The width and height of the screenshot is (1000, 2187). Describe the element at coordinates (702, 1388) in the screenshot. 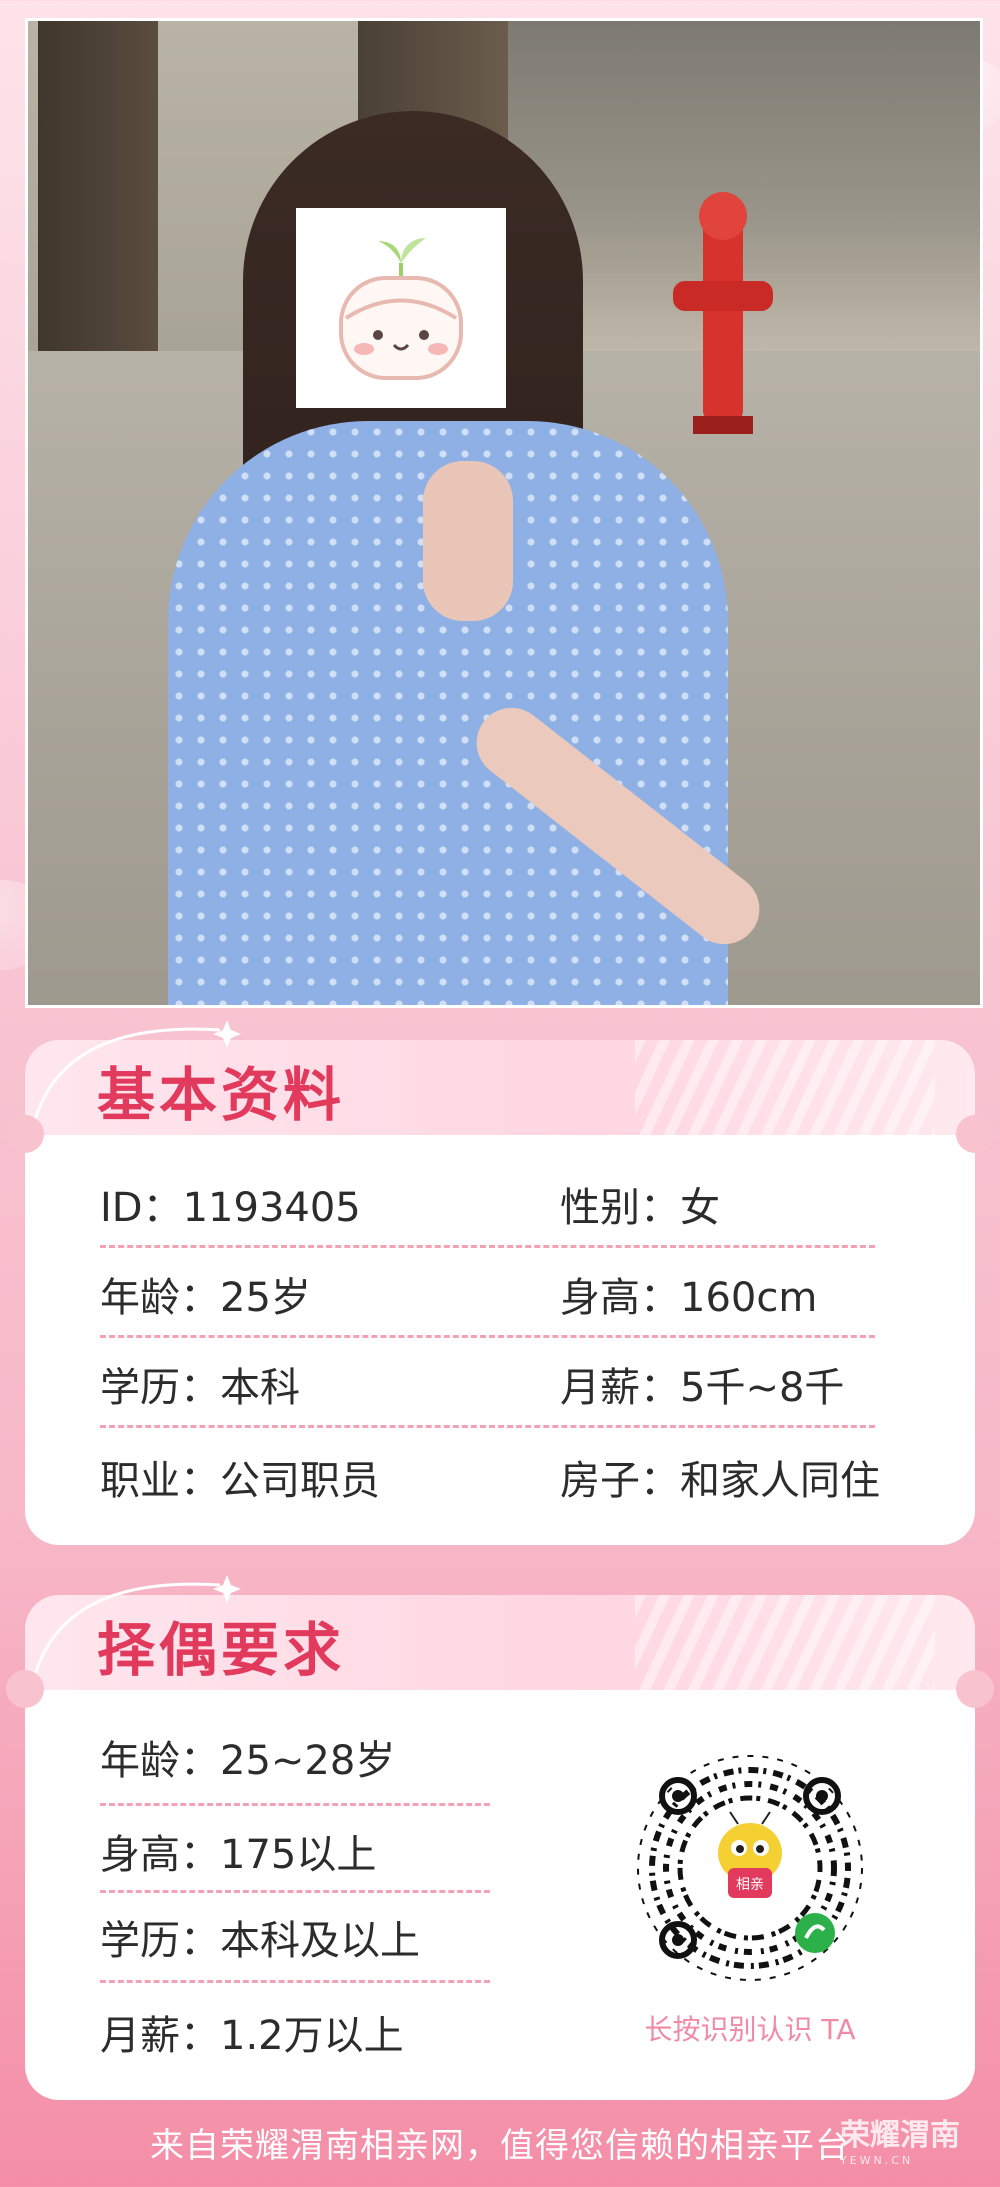

I see `field-salary: 月薪：5千~8千` at that location.